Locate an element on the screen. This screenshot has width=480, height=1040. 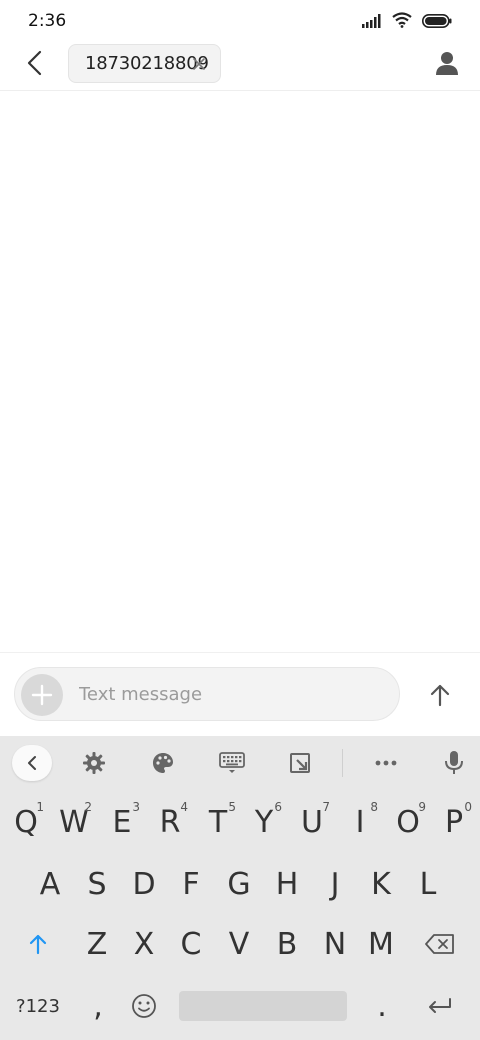
key-b: B is located at coordinates (287, 944).